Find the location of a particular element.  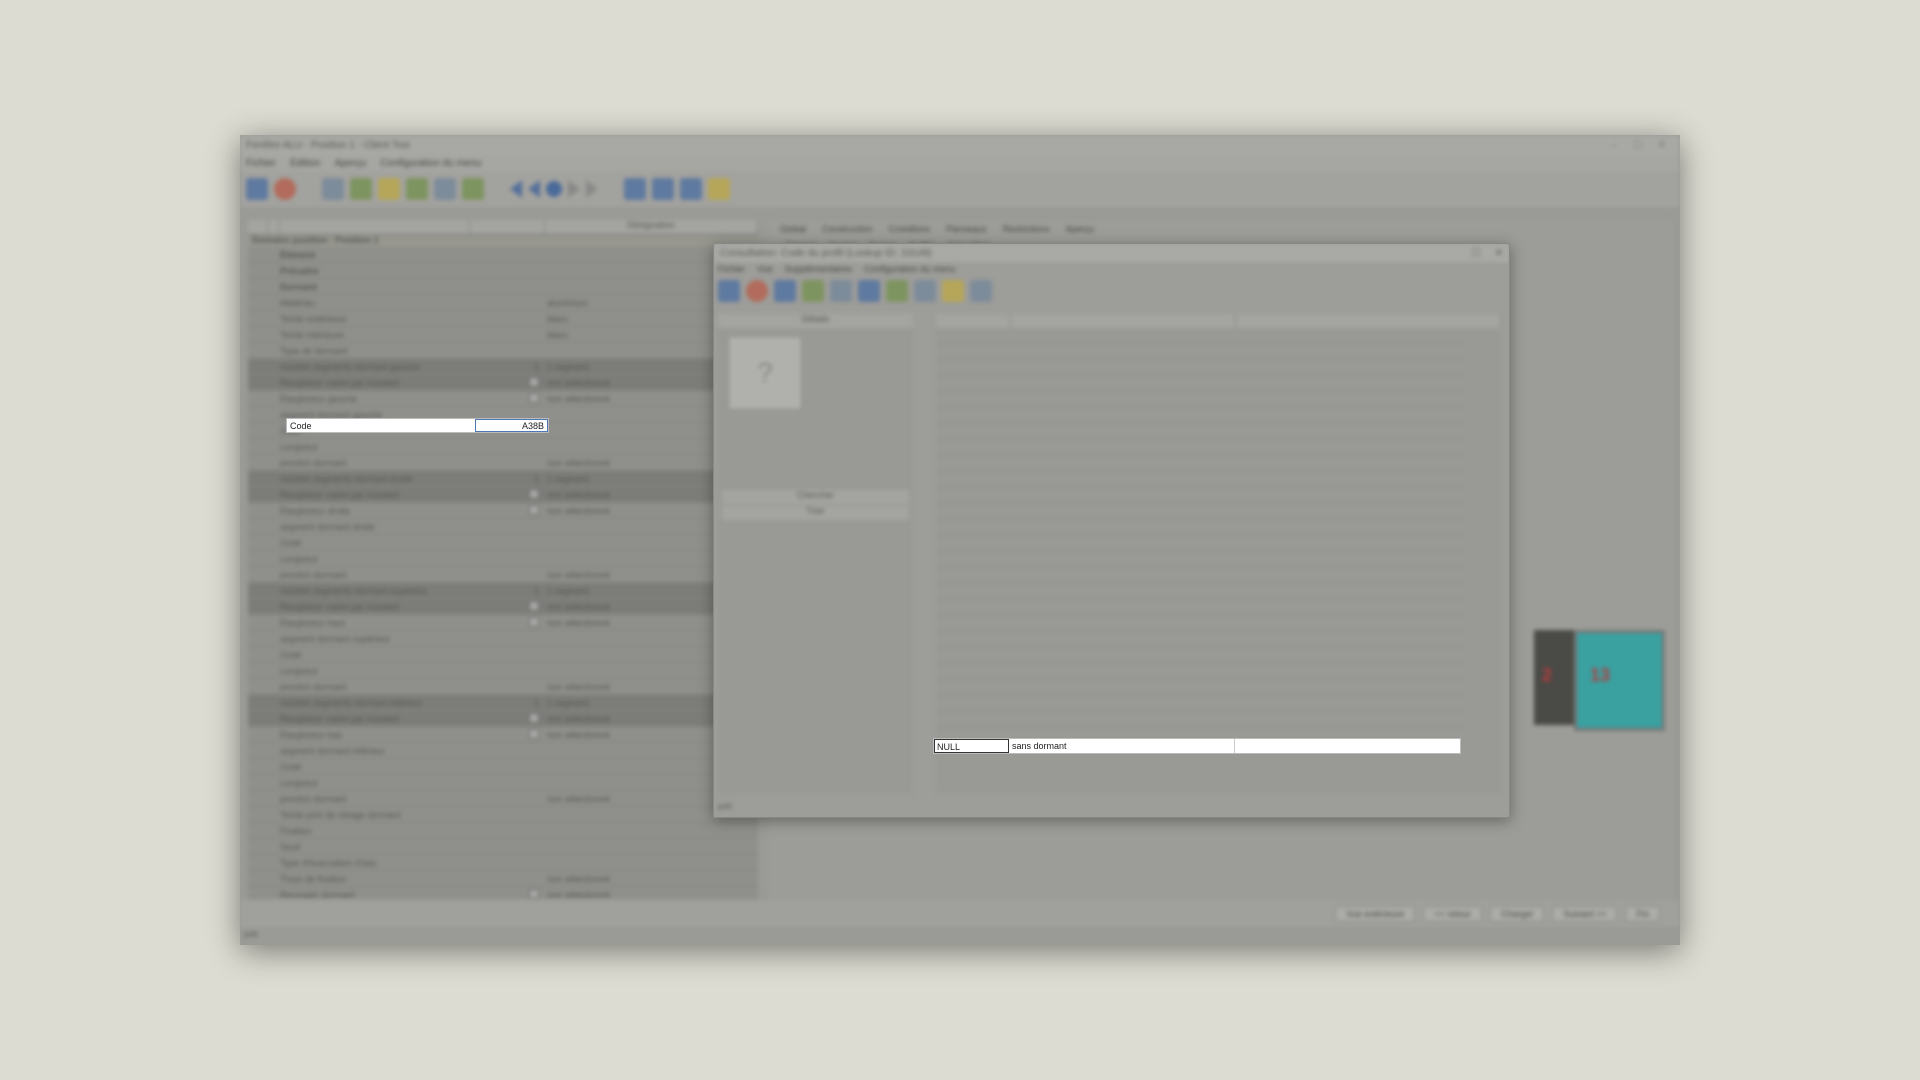

filter-icon is located at coordinates (841, 291).